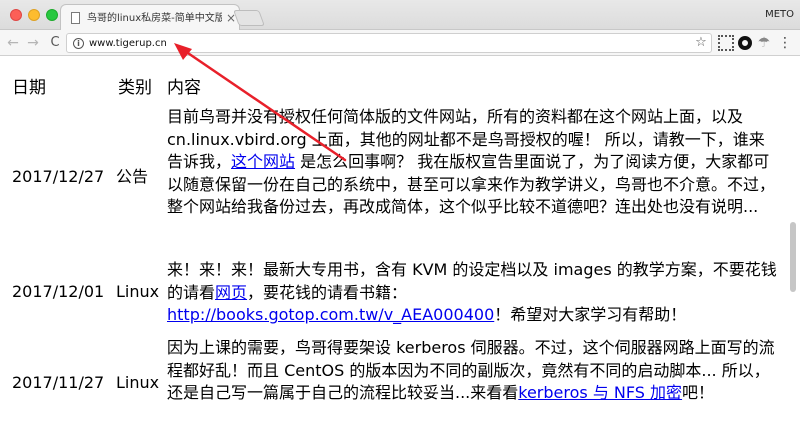 The height and width of the screenshot is (441, 800). I want to click on qr-extension-icon, so click(726, 43).